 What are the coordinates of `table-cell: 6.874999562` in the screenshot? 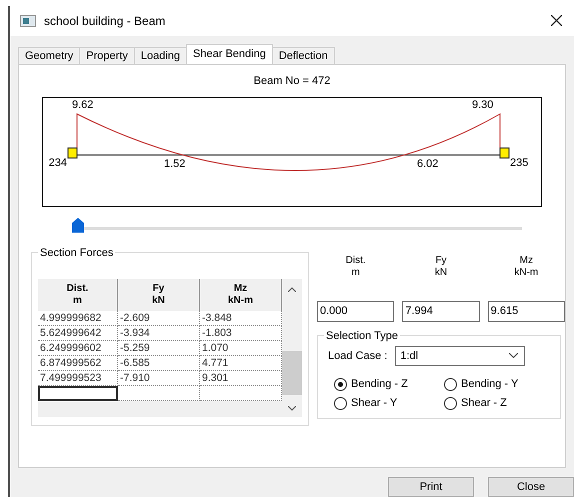 It's located at (78, 363).